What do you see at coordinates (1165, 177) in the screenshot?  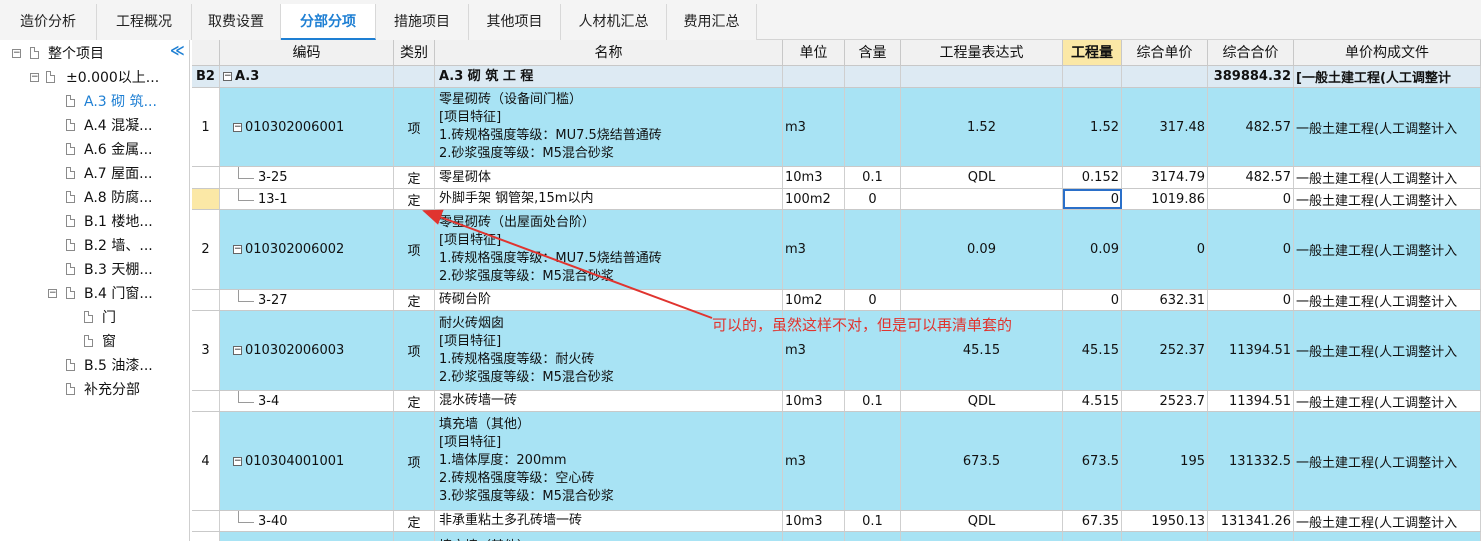 I see `cell-price: 3174.79` at bounding box center [1165, 177].